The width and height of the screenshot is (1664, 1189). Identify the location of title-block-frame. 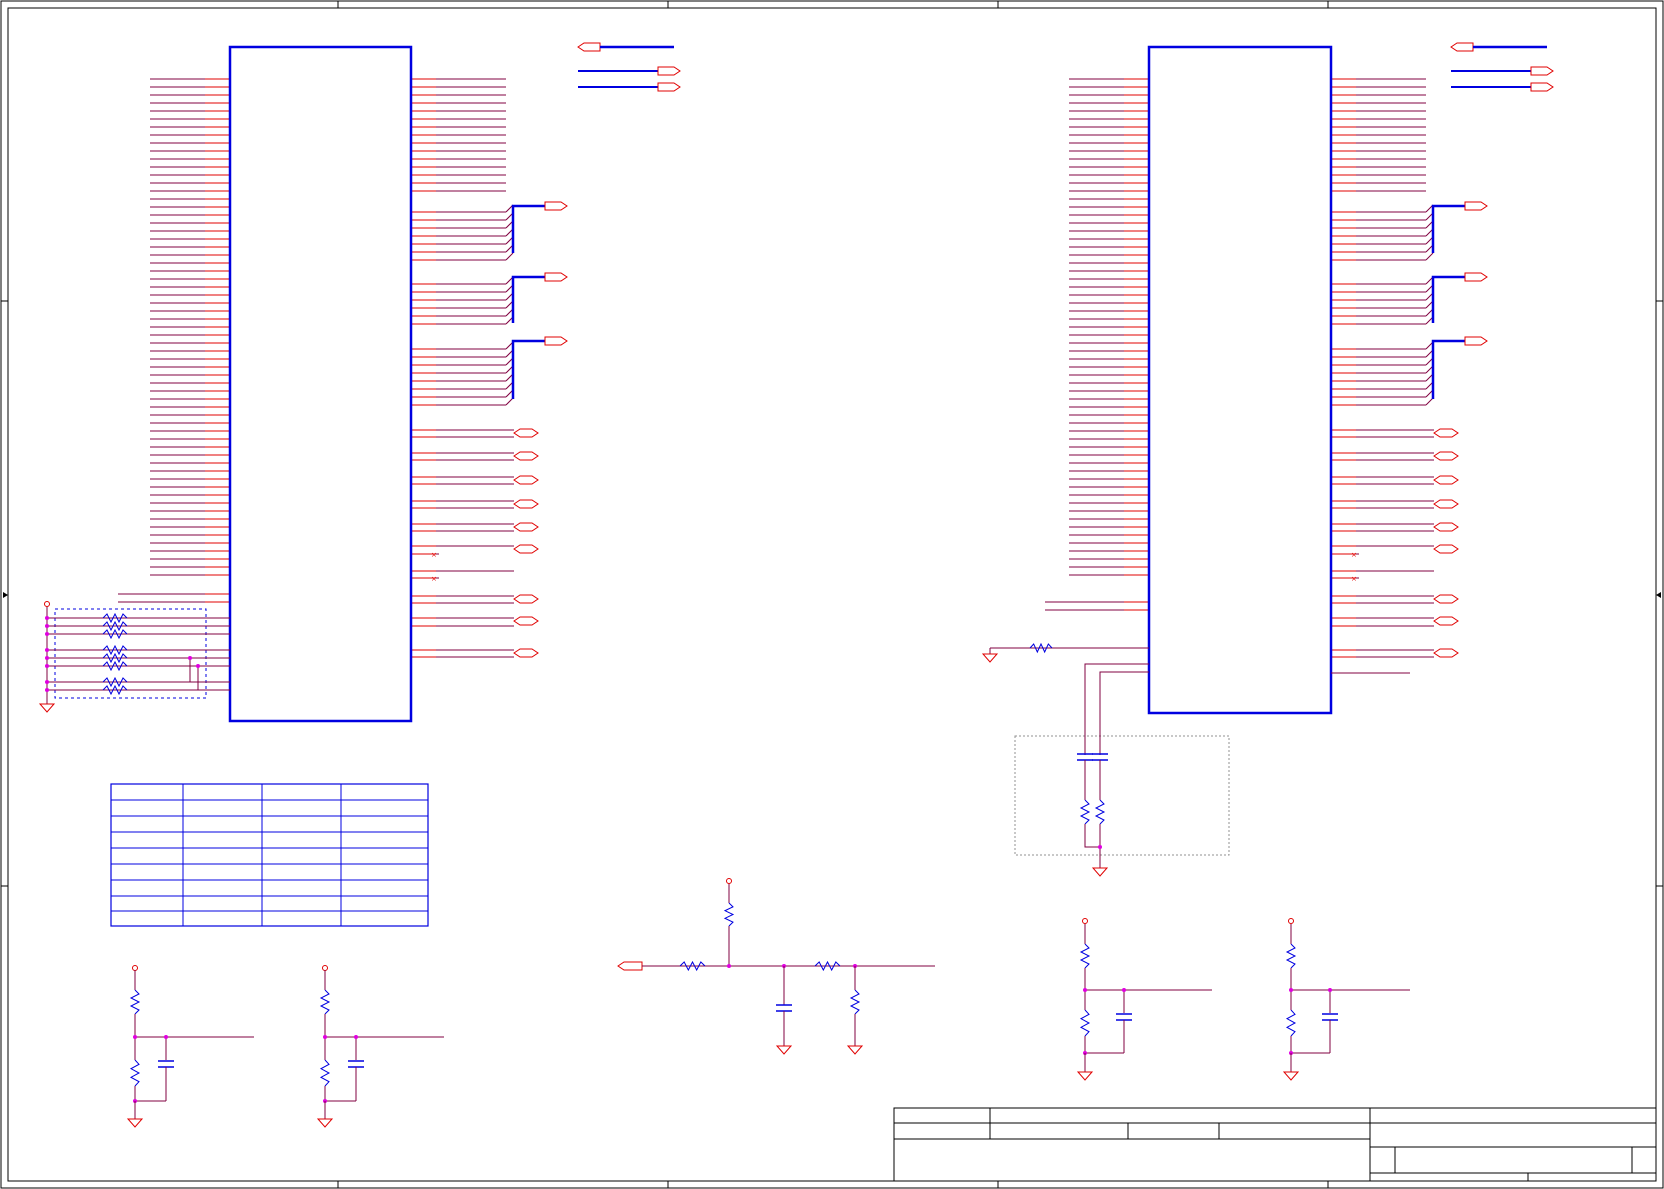
(1275, 1144).